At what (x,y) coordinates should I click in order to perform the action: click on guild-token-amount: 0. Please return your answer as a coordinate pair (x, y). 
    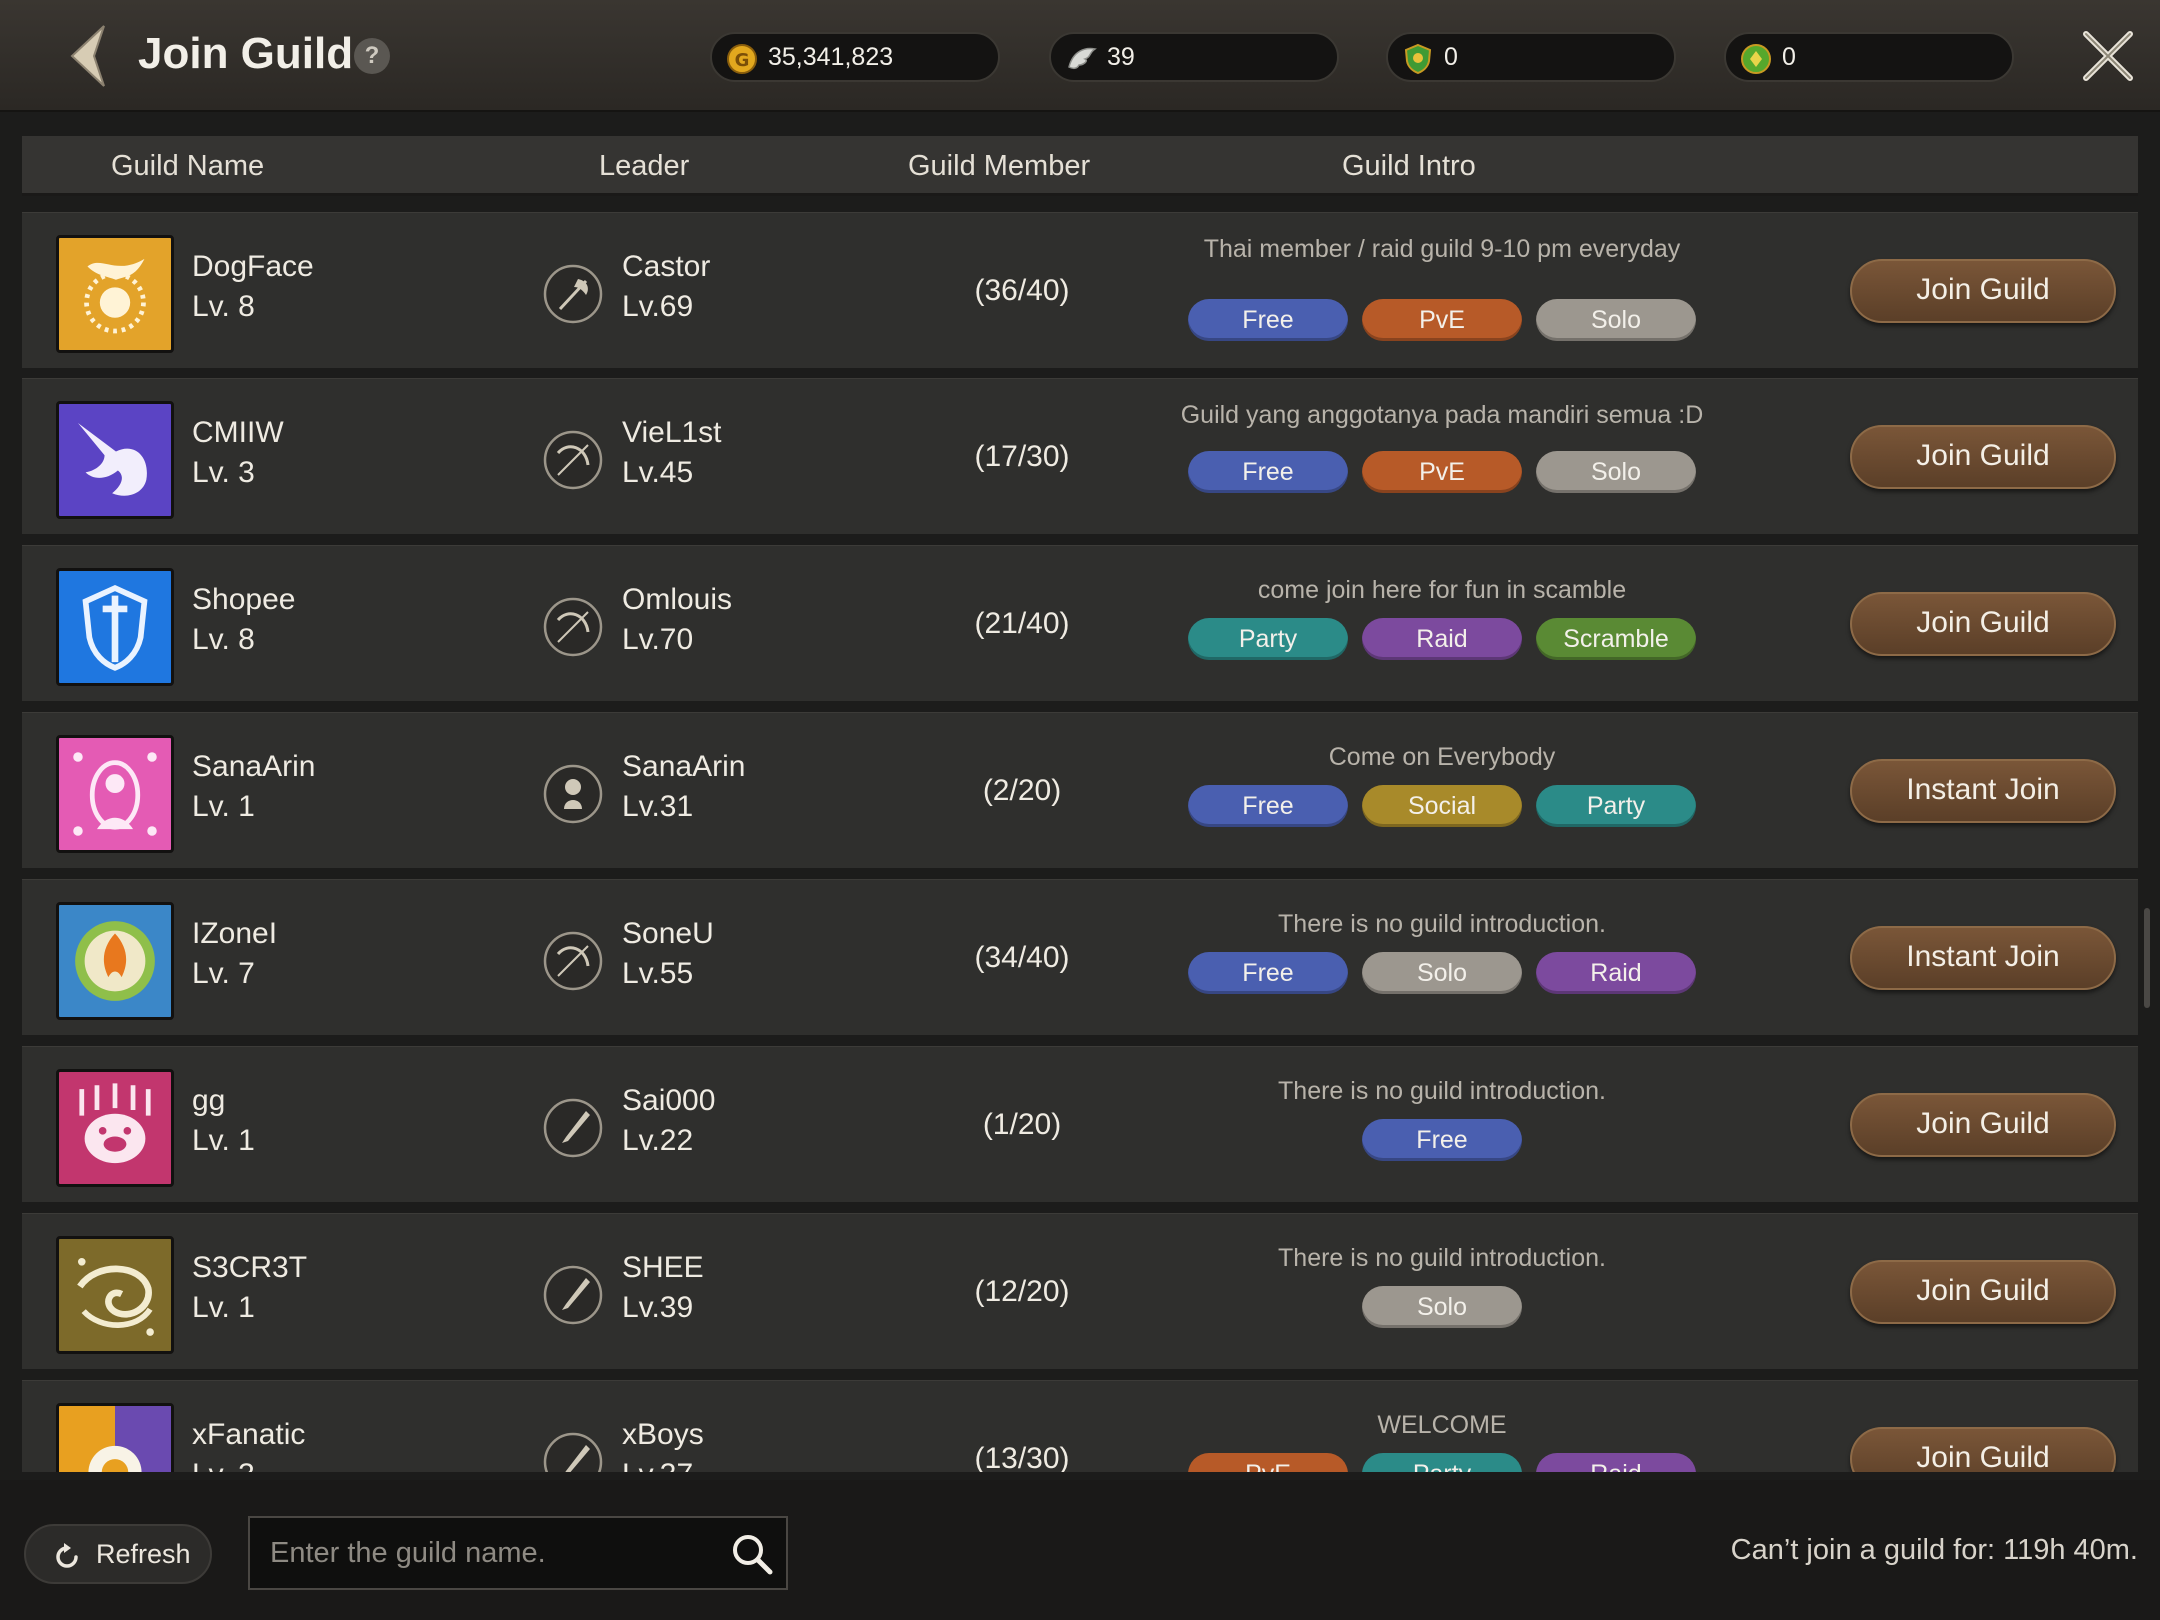
    Looking at the image, I should click on (1451, 57).